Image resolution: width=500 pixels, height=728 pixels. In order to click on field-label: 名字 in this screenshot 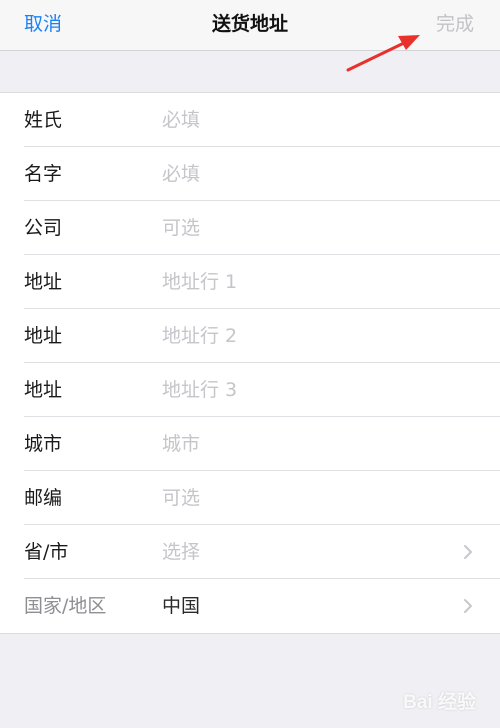, I will do `click(43, 174)`.